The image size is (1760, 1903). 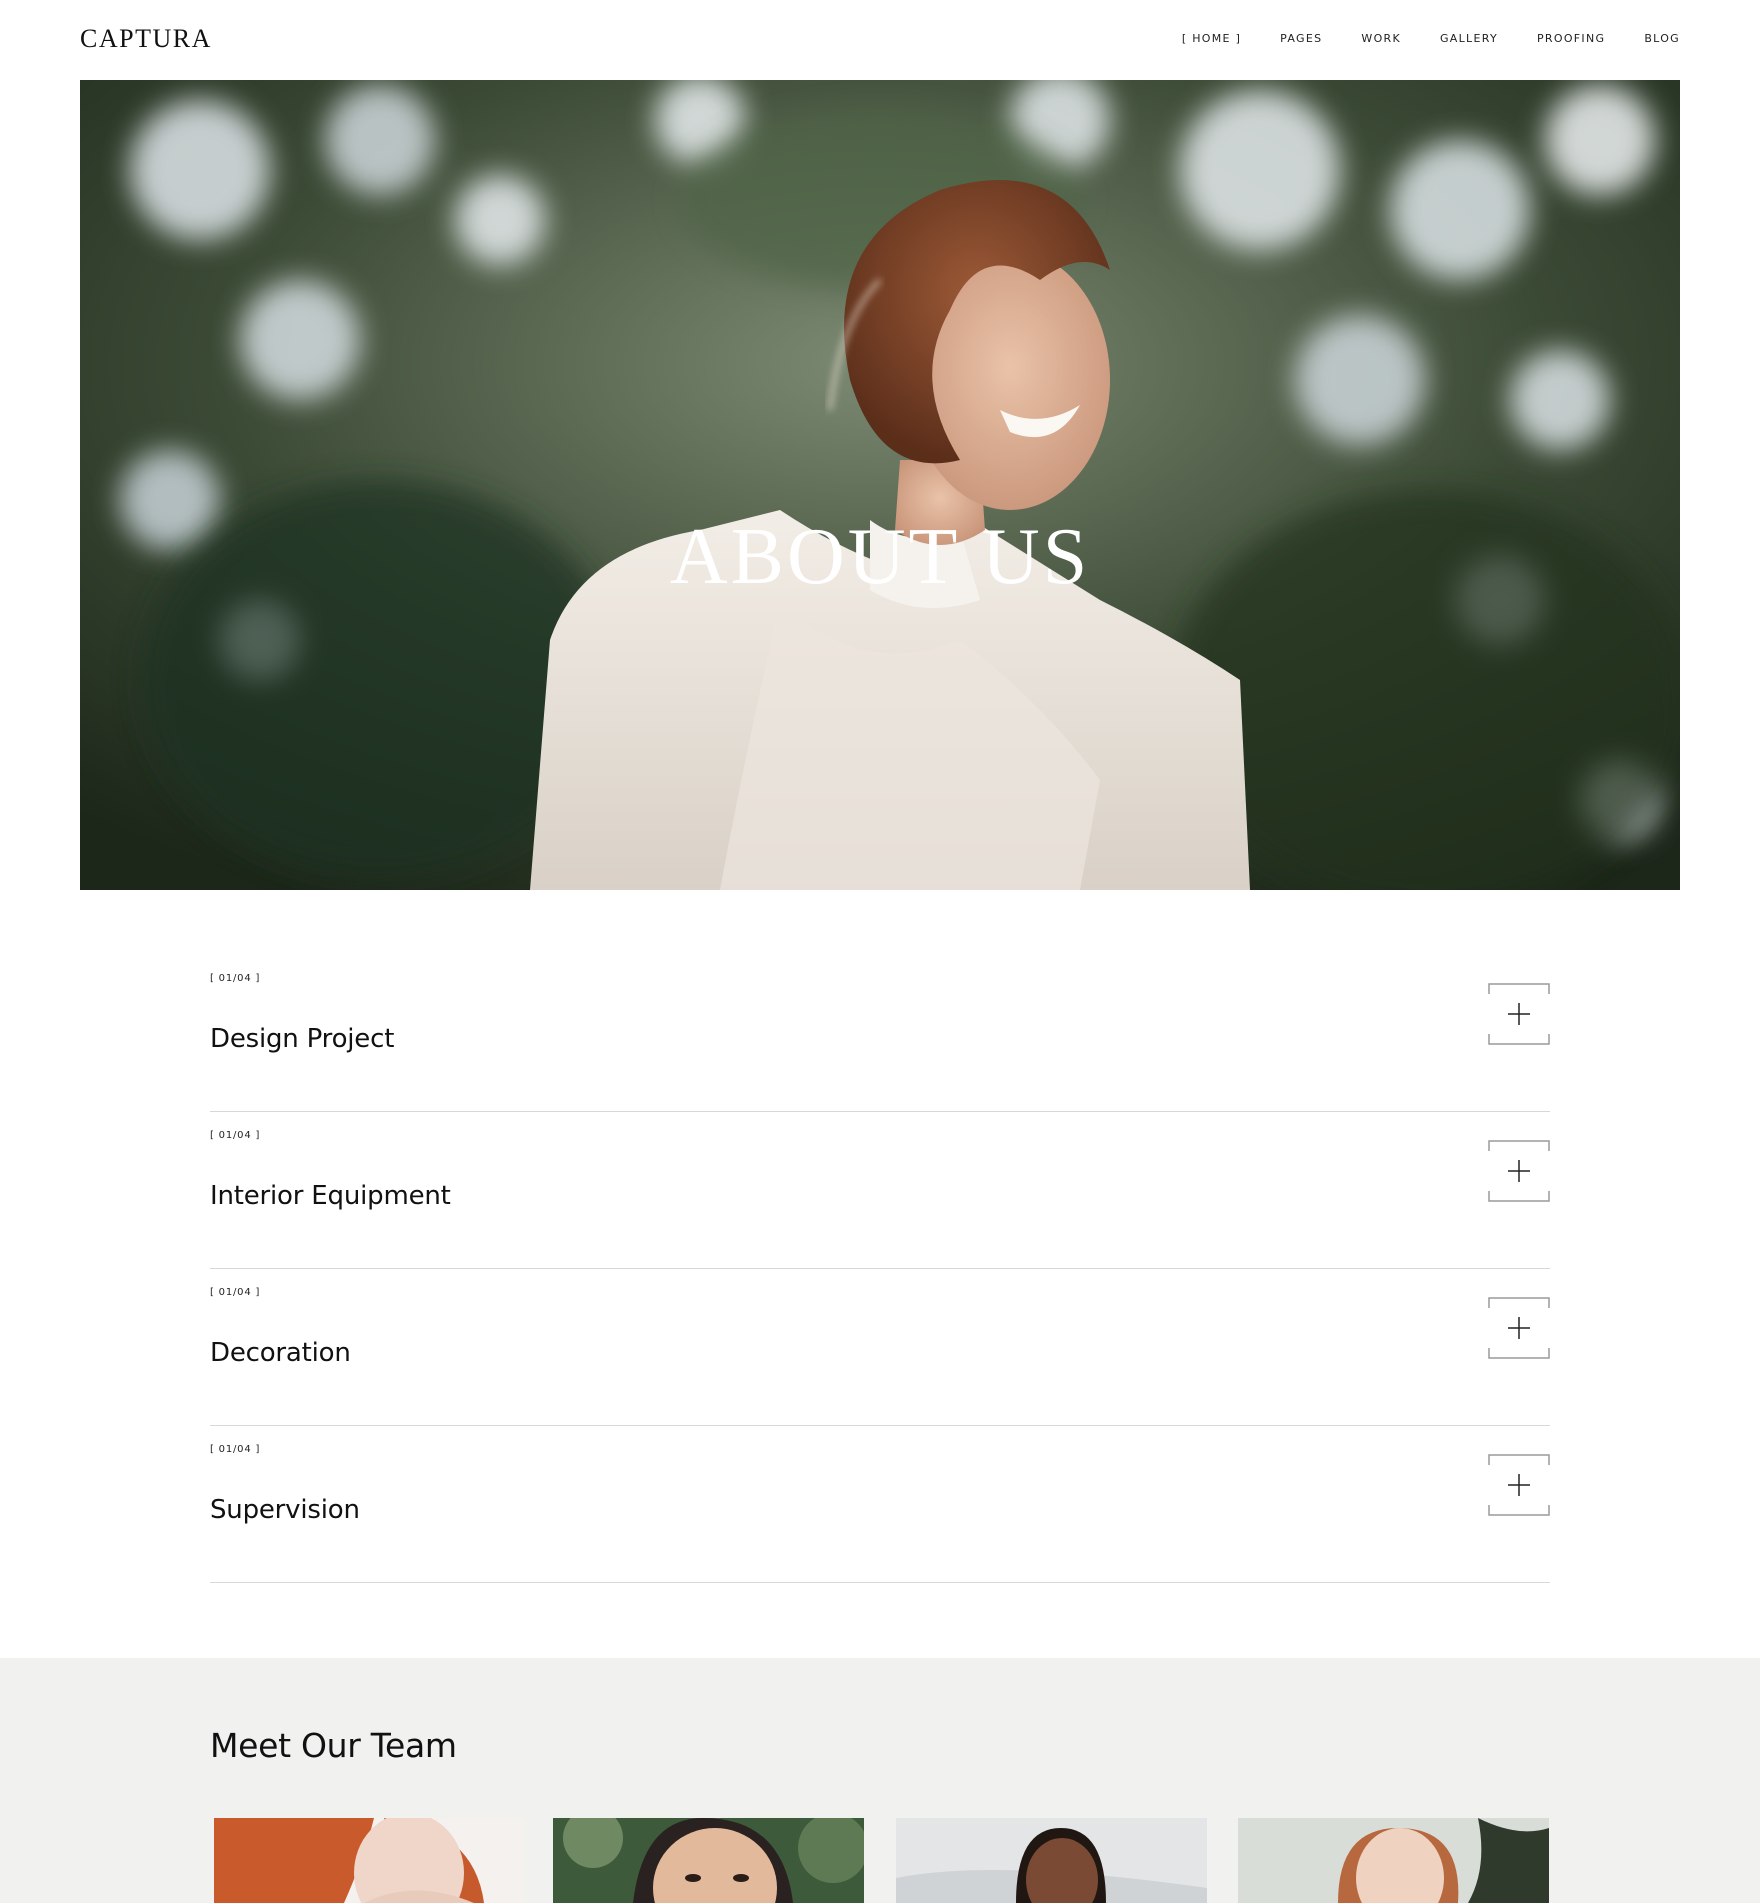 I want to click on page-title: ABOUT US, so click(x=880, y=557).